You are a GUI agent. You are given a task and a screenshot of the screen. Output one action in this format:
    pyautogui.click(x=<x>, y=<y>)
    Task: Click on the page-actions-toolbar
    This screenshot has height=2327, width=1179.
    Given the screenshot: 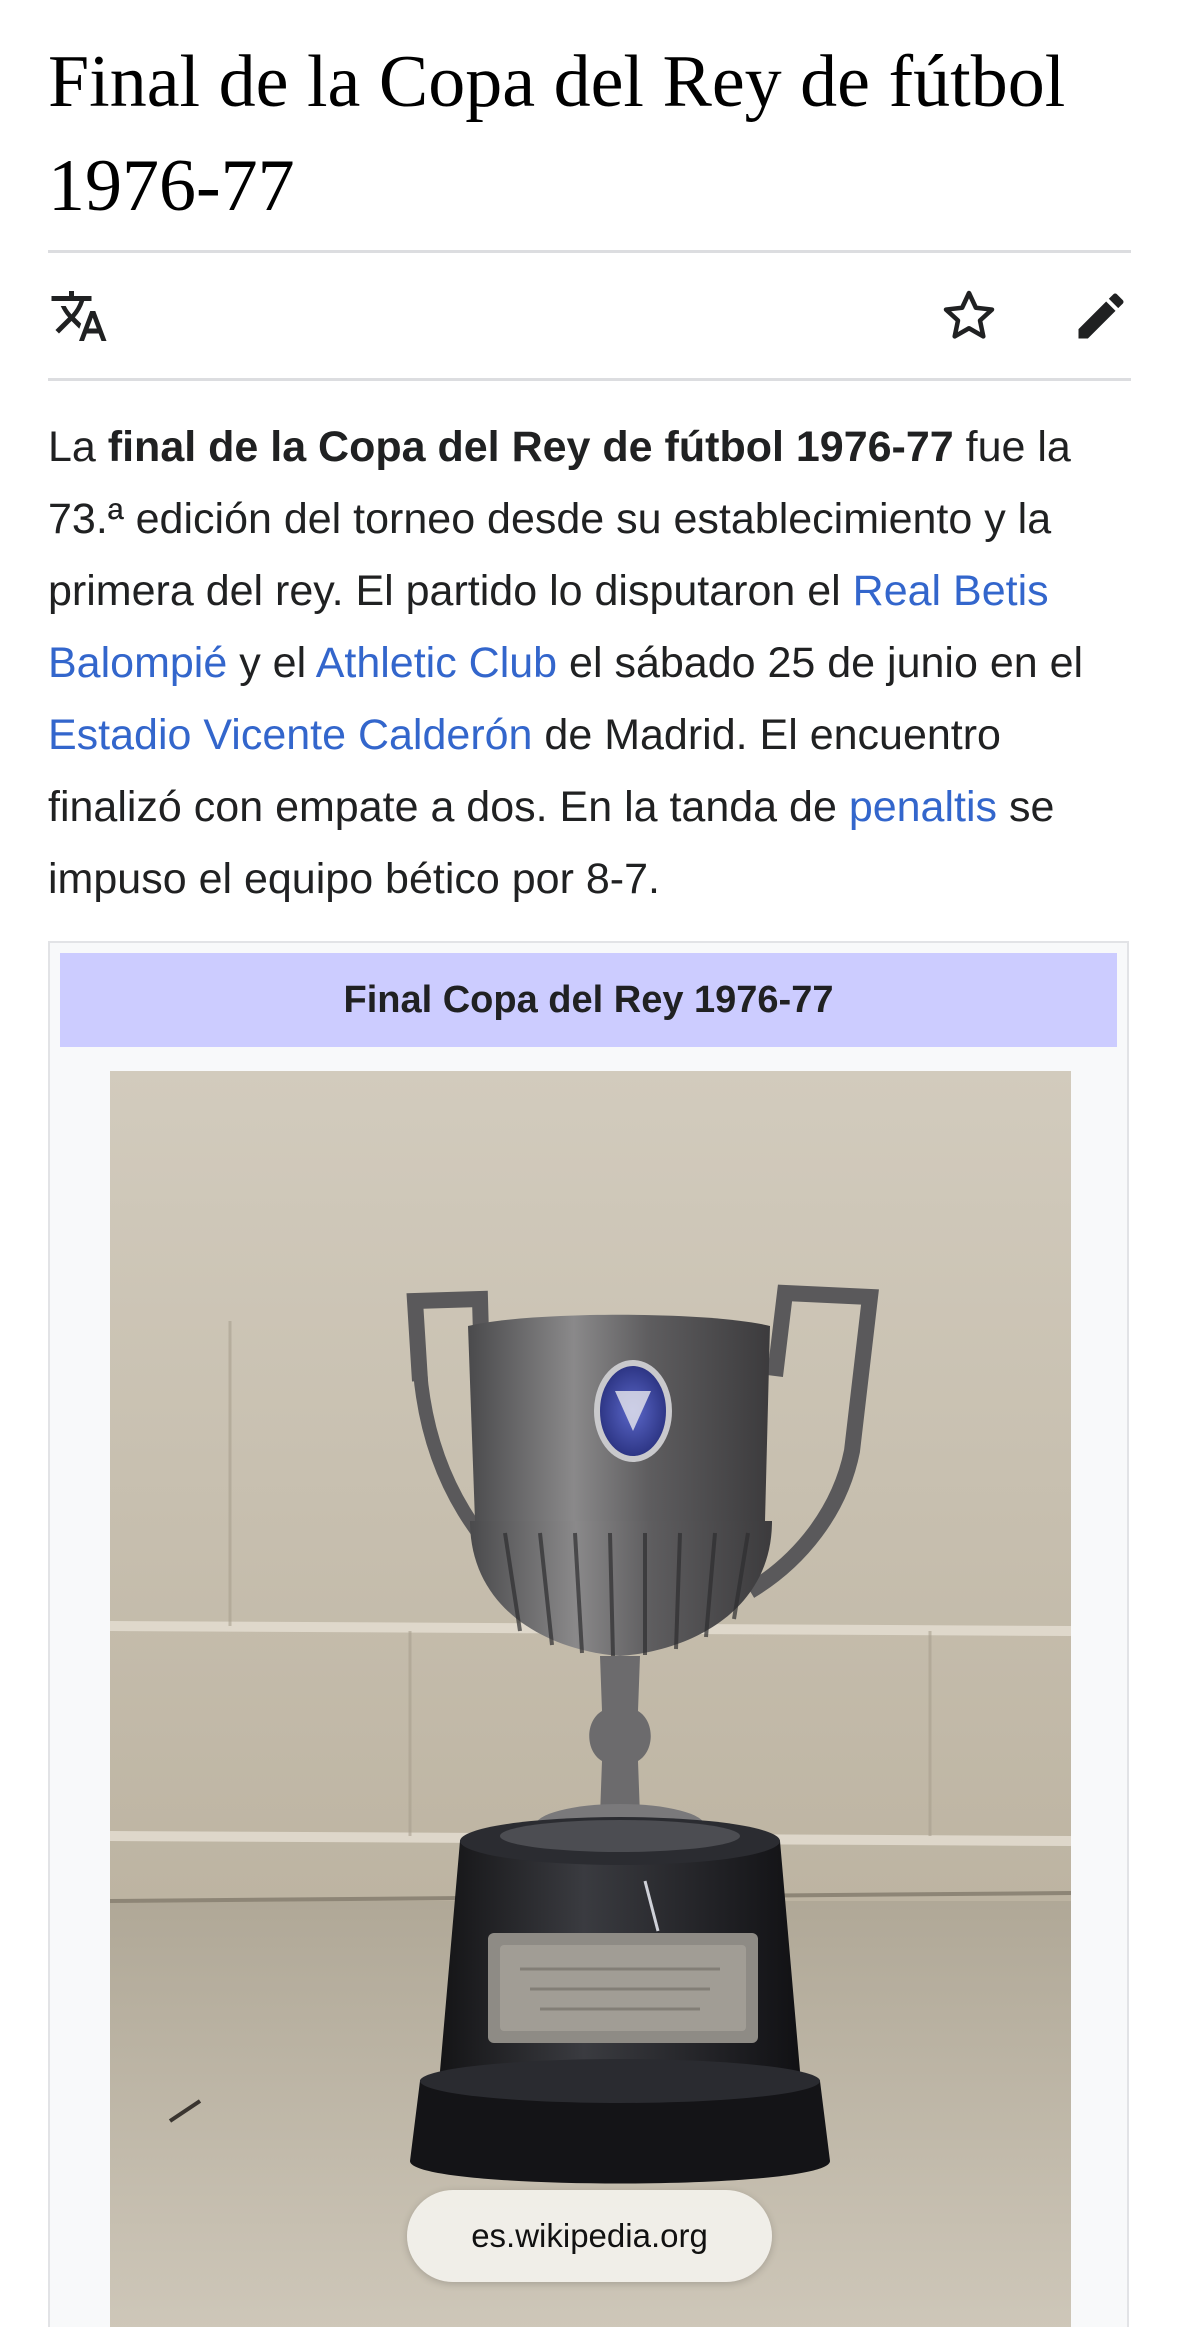 What is the action you would take?
    pyautogui.click(x=589, y=315)
    